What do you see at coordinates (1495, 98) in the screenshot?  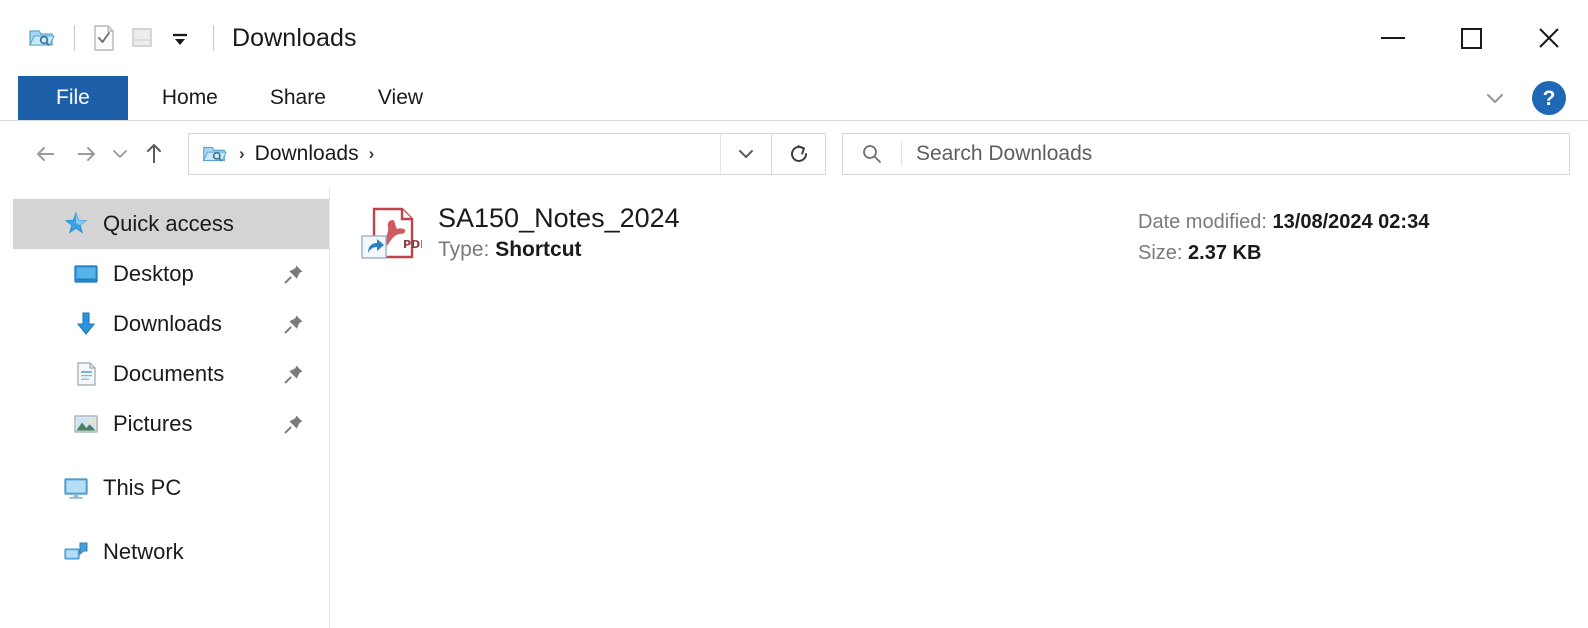 I see `expand-ribbon-chevron-down-icon` at bounding box center [1495, 98].